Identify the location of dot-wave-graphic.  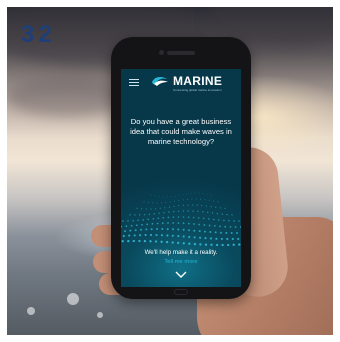
(181, 219).